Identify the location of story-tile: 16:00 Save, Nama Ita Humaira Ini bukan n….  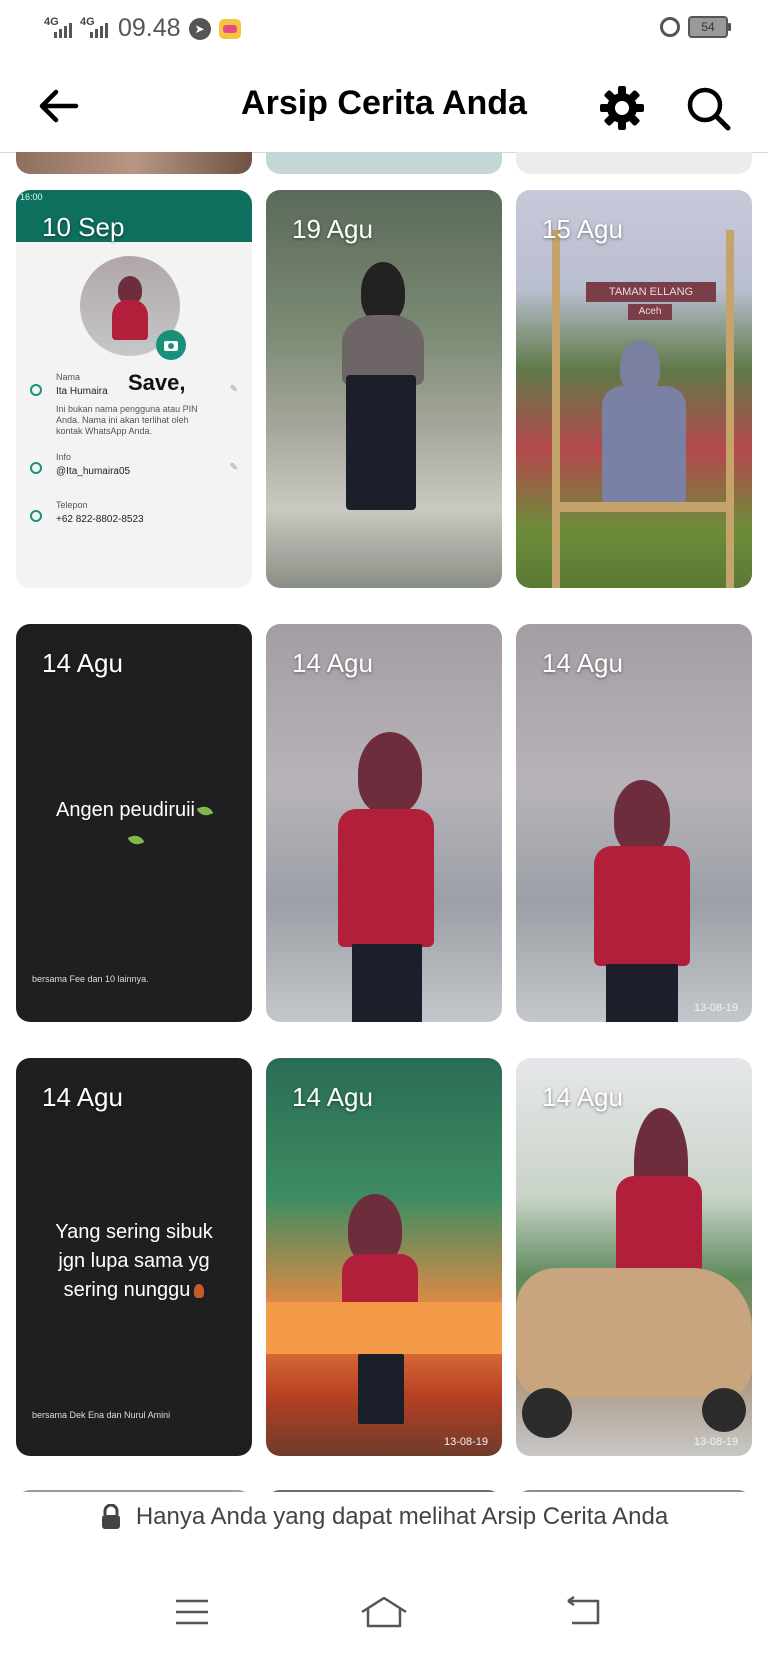
(134, 389).